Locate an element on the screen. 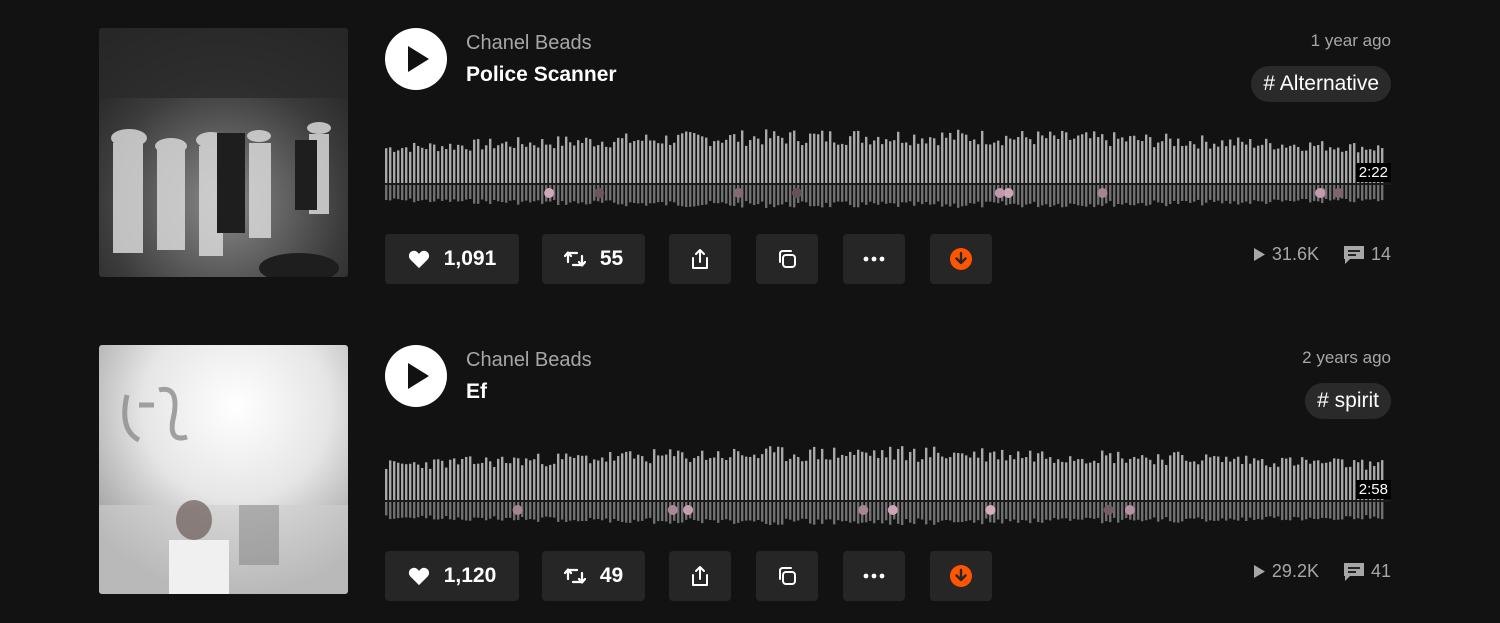 This screenshot has height=623, width=1500. plays-icon is located at coordinates (1259, 571).